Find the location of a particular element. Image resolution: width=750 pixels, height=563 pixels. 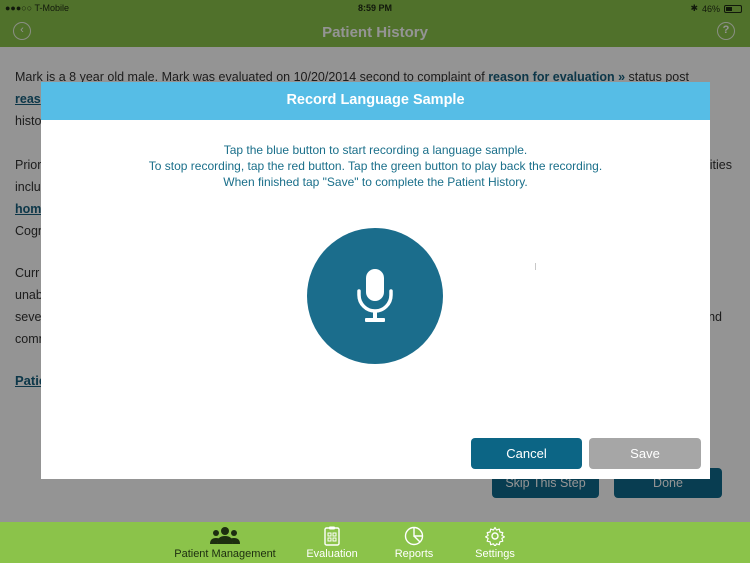

divider-mark is located at coordinates (535, 266).